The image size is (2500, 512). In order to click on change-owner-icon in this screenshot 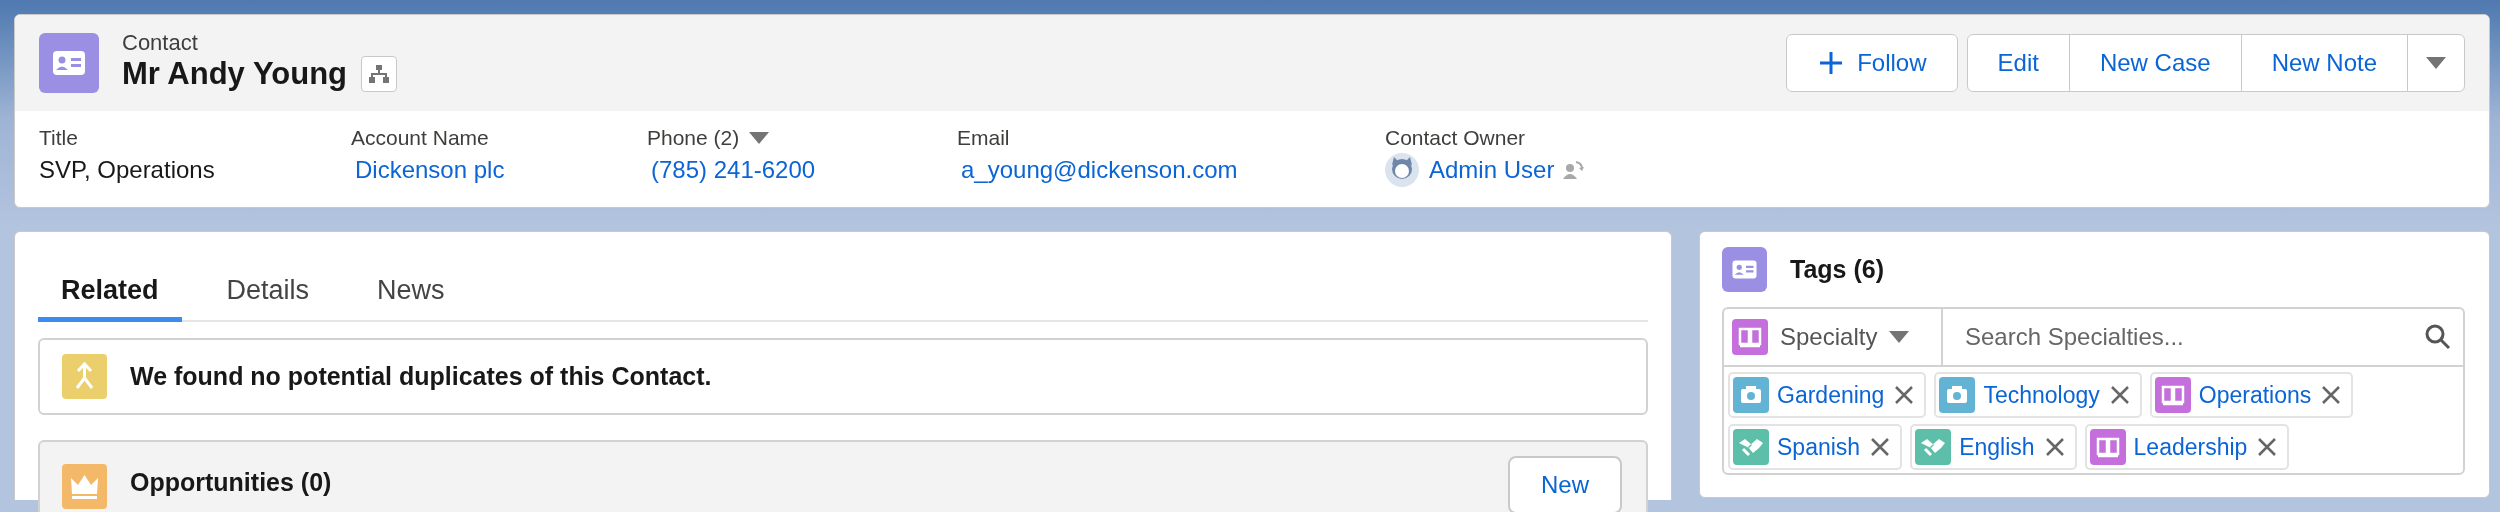, I will do `click(1573, 170)`.